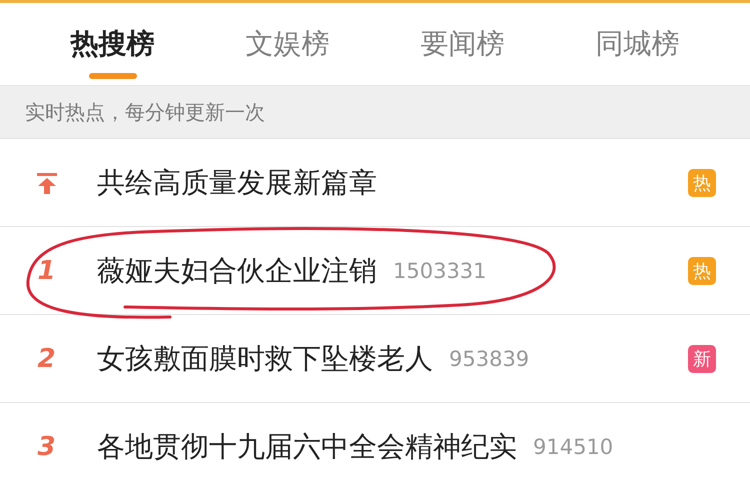  What do you see at coordinates (440, 270) in the screenshot?
I see `view-count: 1503331` at bounding box center [440, 270].